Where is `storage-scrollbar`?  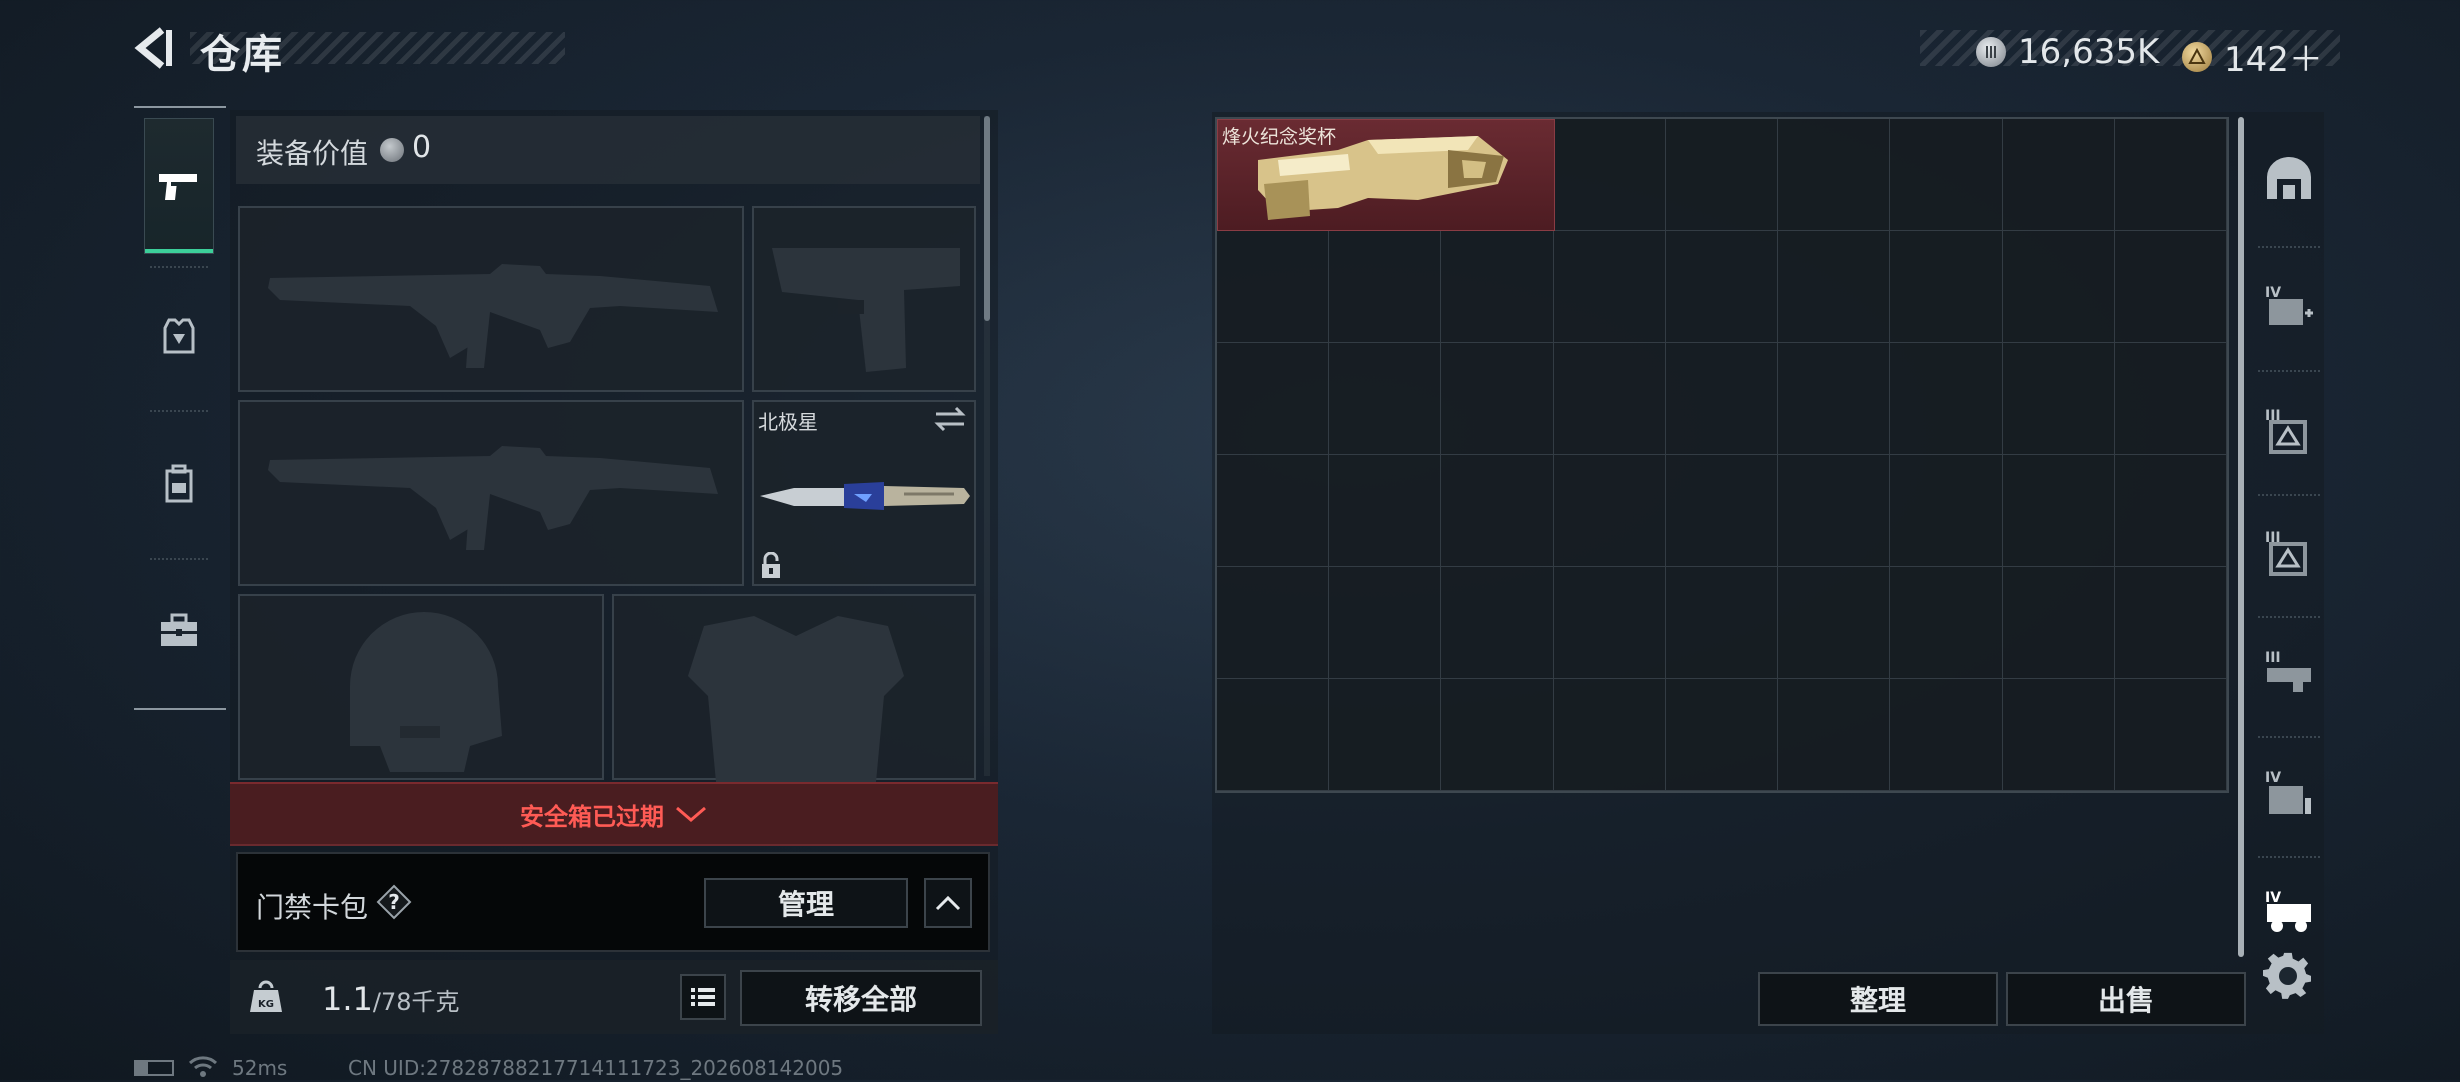
storage-scrollbar is located at coordinates (2241, 537).